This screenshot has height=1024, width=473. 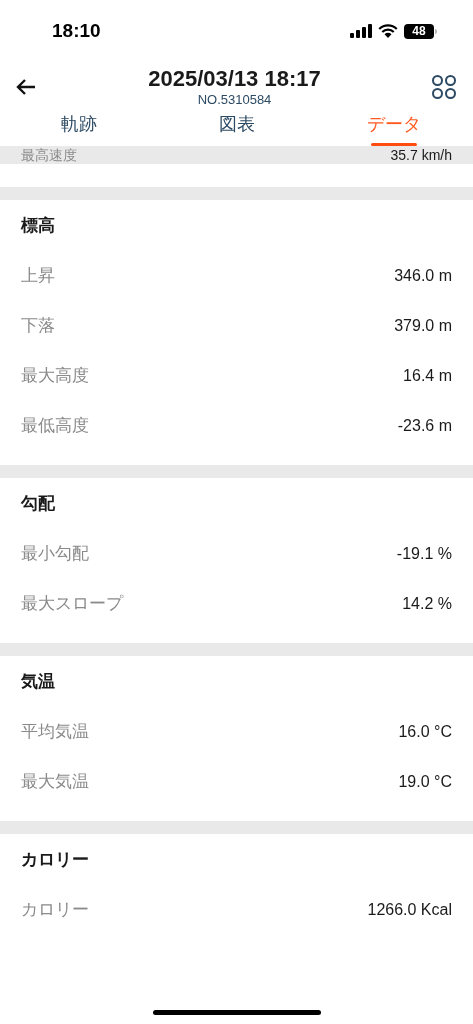 I want to click on row-label: 最低高度, so click(x=55, y=426).